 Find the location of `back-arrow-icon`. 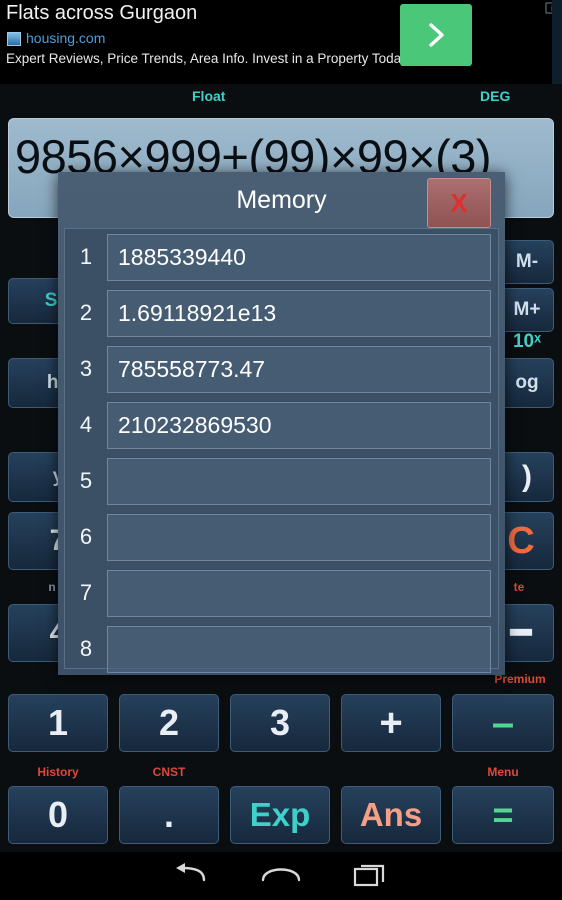

back-arrow-icon is located at coordinates (190, 878).